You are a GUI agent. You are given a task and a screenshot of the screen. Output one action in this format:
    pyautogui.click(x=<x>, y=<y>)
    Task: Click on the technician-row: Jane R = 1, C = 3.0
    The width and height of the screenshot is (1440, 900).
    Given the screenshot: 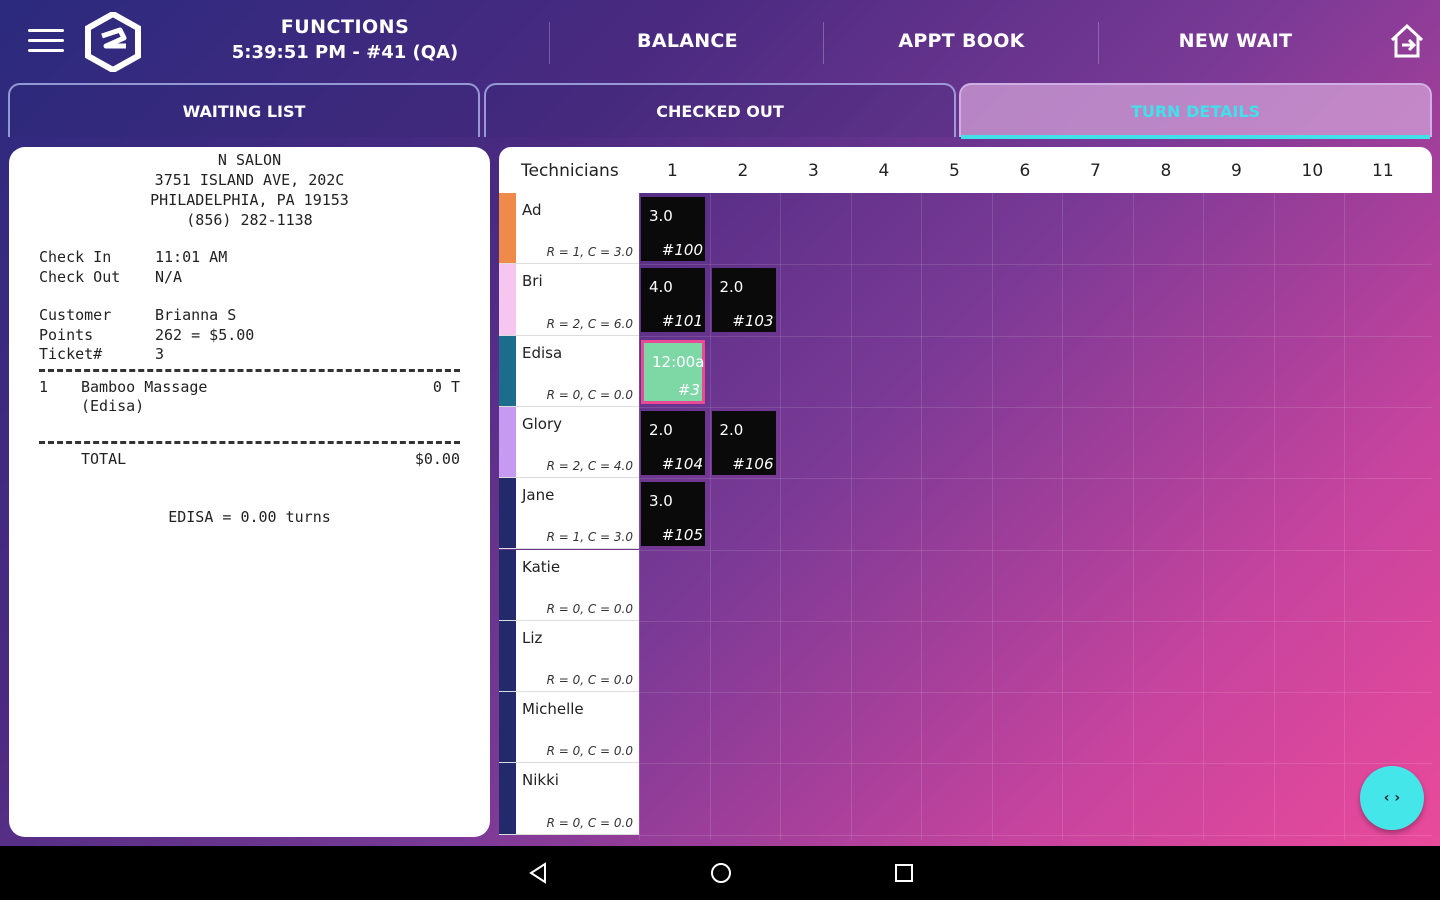 What is the action you would take?
    pyautogui.click(x=569, y=514)
    